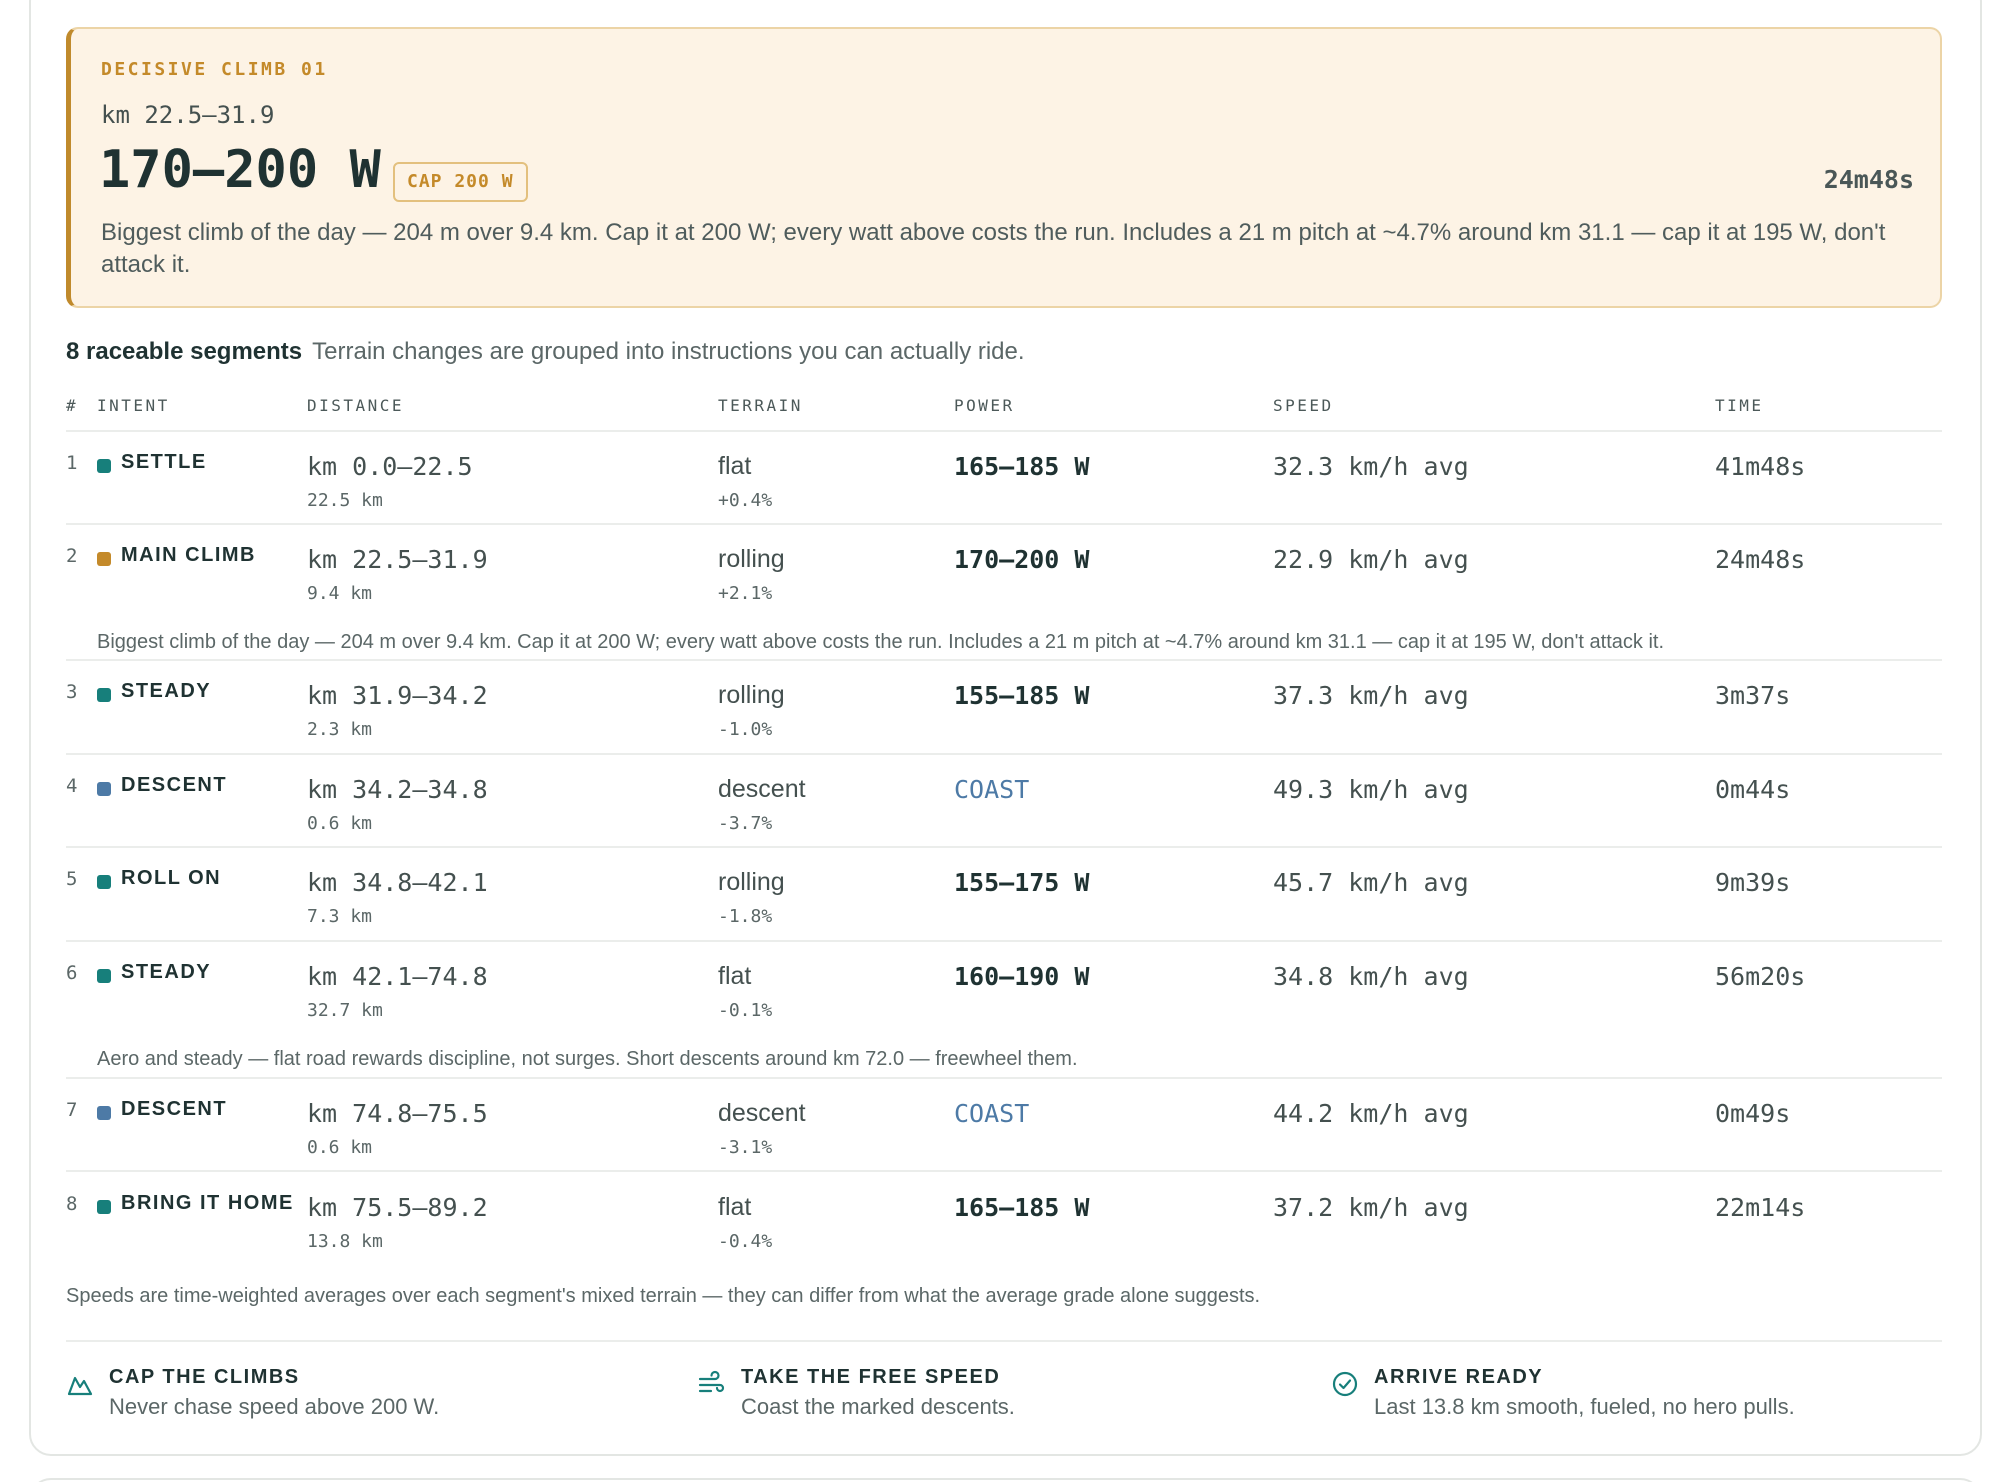 The image size is (2000, 1482). Describe the element at coordinates (745, 500) in the screenshot. I see `row-grade: +0.4%` at that location.